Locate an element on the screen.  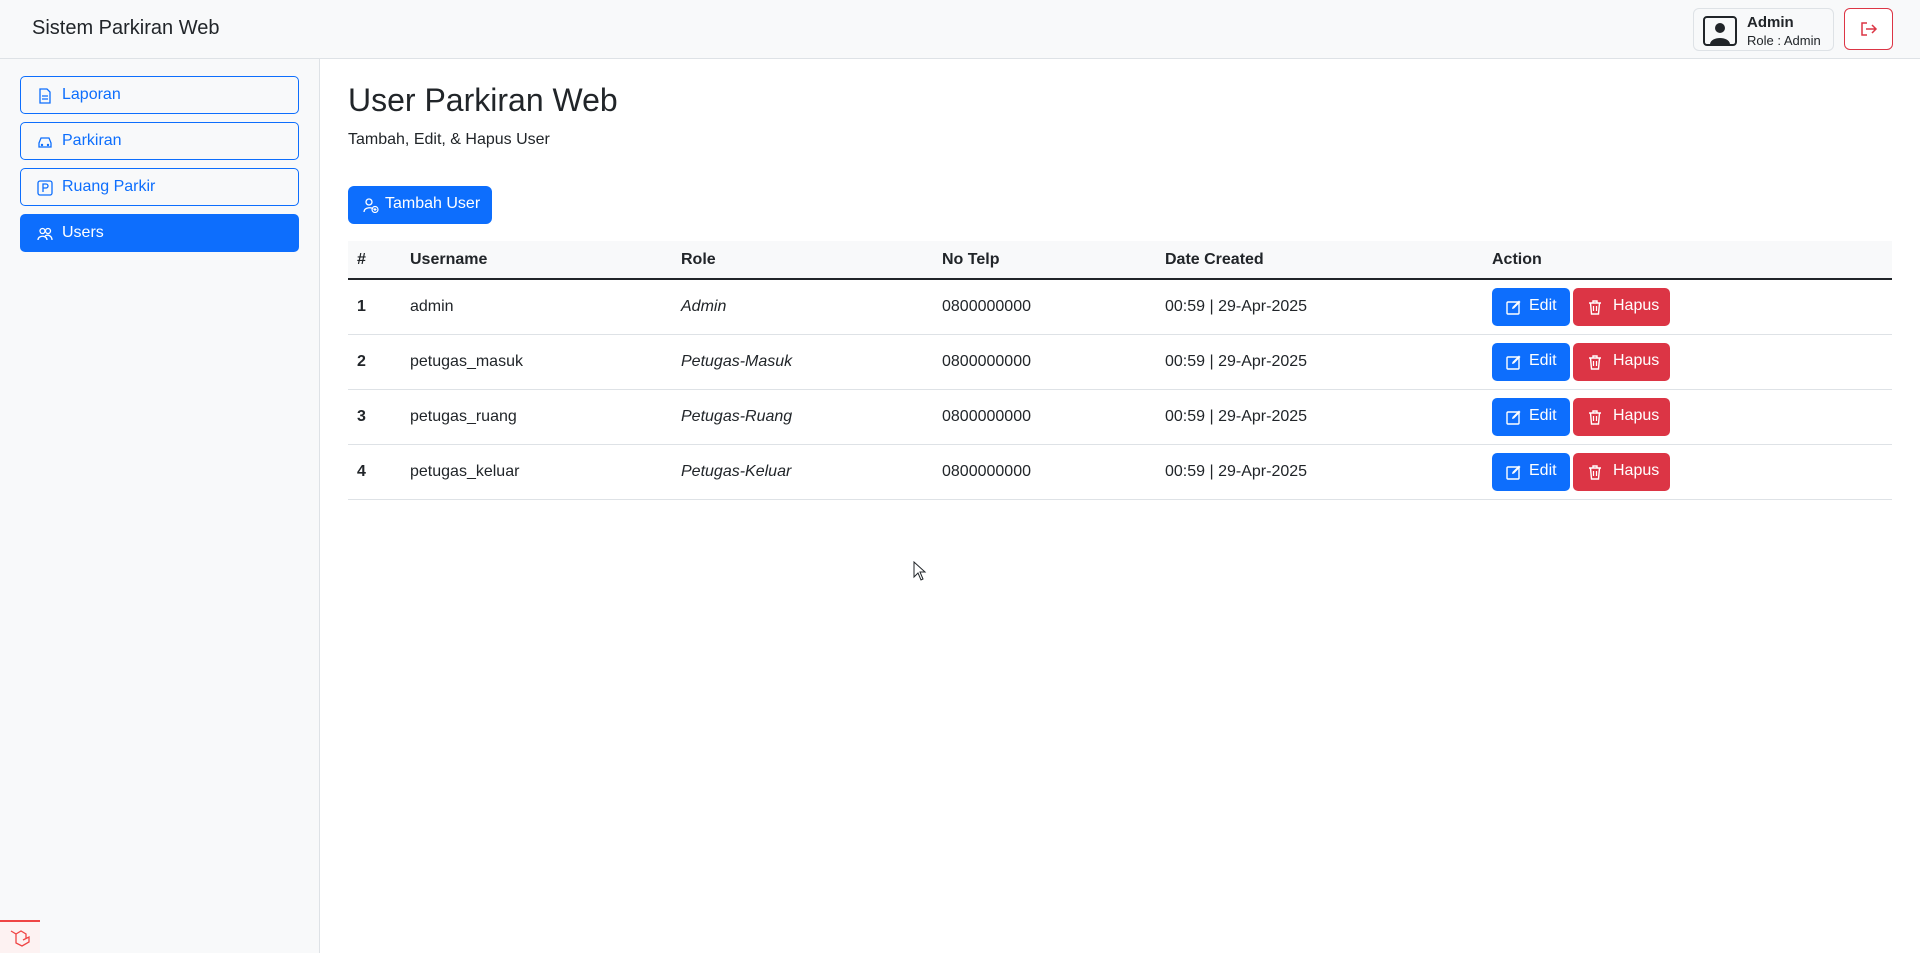
sidebar-item-label: Parkiran is located at coordinates (92, 140).